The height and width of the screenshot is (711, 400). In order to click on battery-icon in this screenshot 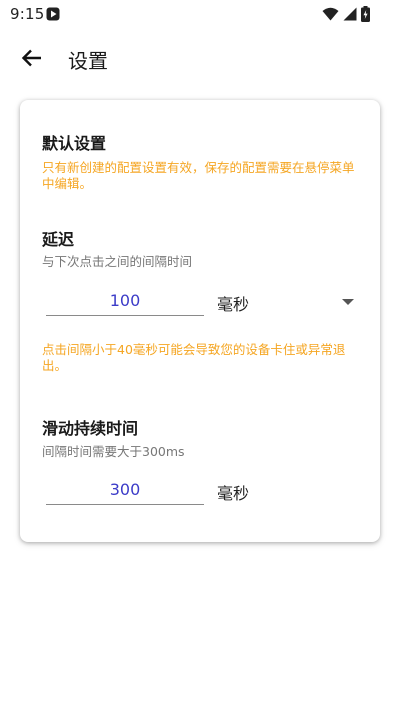, I will do `click(365, 14)`.